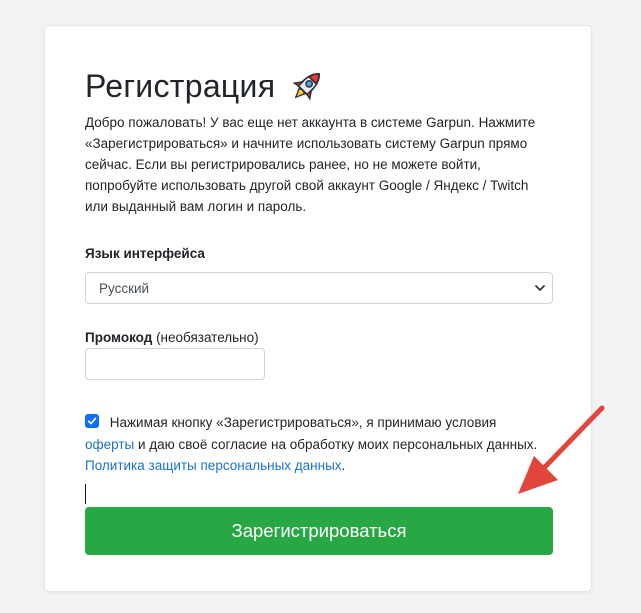 The height and width of the screenshot is (613, 641). I want to click on register-button: Зарегистрироваться, so click(319, 531).